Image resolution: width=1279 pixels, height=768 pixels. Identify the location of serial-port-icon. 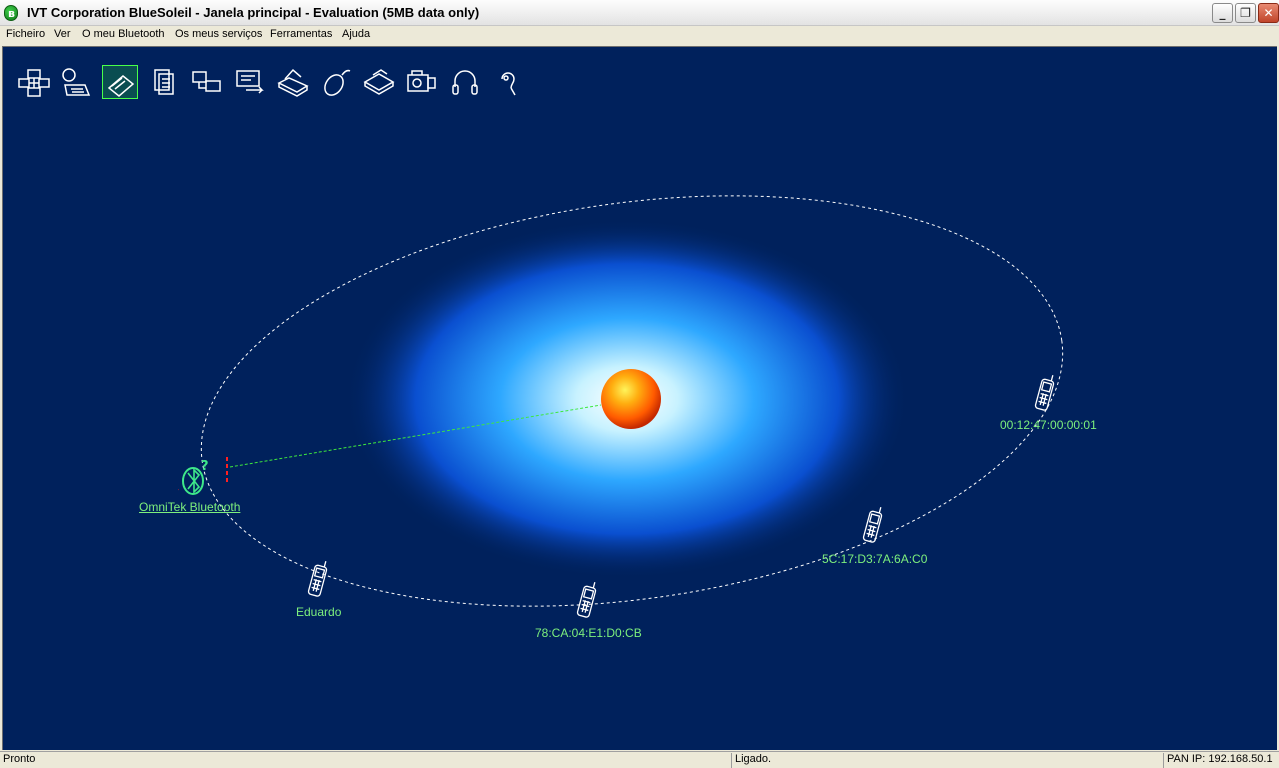
(250, 82).